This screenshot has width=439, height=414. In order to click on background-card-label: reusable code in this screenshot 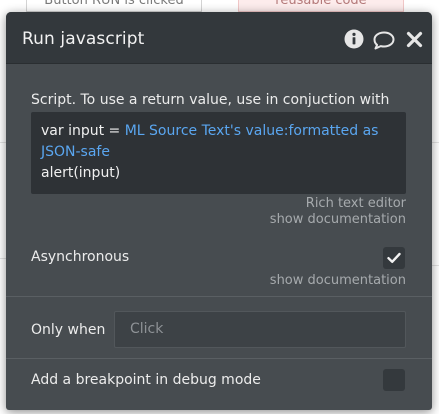, I will do `click(321, 4)`.